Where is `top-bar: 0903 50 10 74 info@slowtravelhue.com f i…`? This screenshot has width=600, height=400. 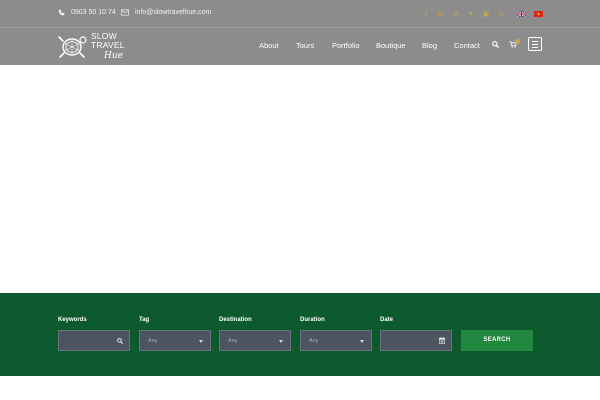 top-bar: 0903 50 10 74 info@slowtravelhue.com f i… is located at coordinates (300, 14).